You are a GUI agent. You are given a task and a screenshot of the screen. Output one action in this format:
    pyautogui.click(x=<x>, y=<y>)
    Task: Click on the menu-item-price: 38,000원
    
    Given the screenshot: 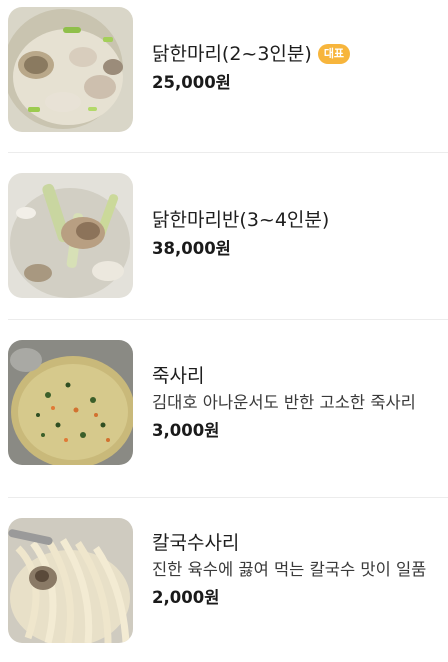 What is the action you would take?
    pyautogui.click(x=191, y=248)
    